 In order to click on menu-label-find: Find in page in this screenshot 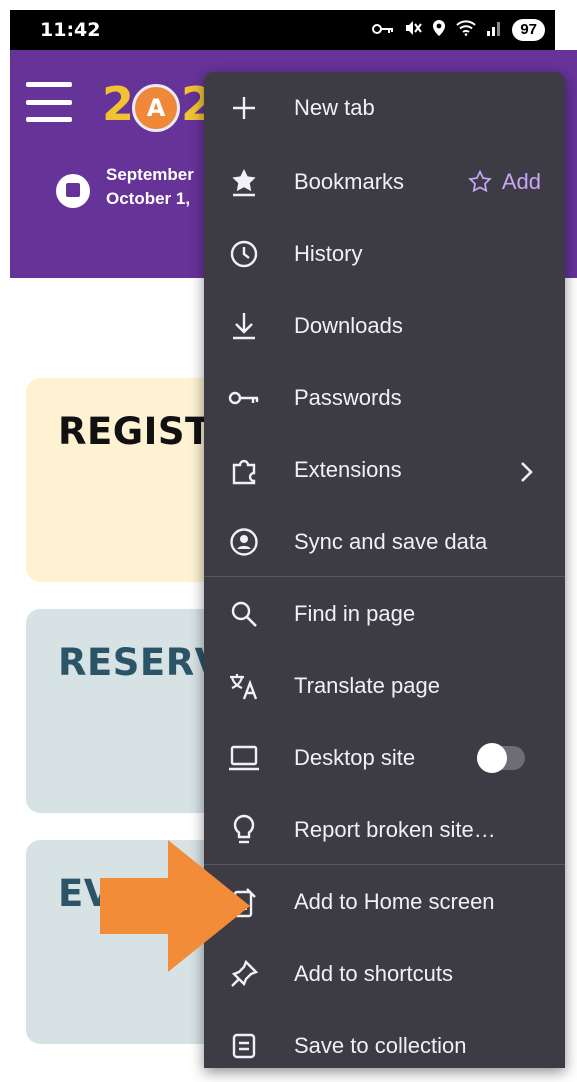, I will do `click(355, 613)`.